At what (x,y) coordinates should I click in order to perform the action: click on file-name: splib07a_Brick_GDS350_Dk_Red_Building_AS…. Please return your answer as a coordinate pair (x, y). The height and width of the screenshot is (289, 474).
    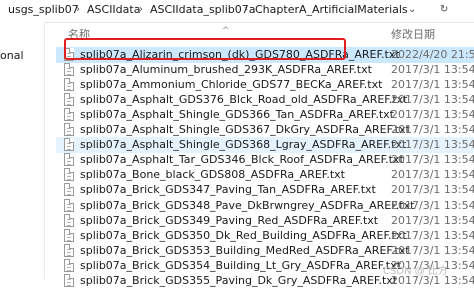
    Looking at the image, I should click on (243, 235).